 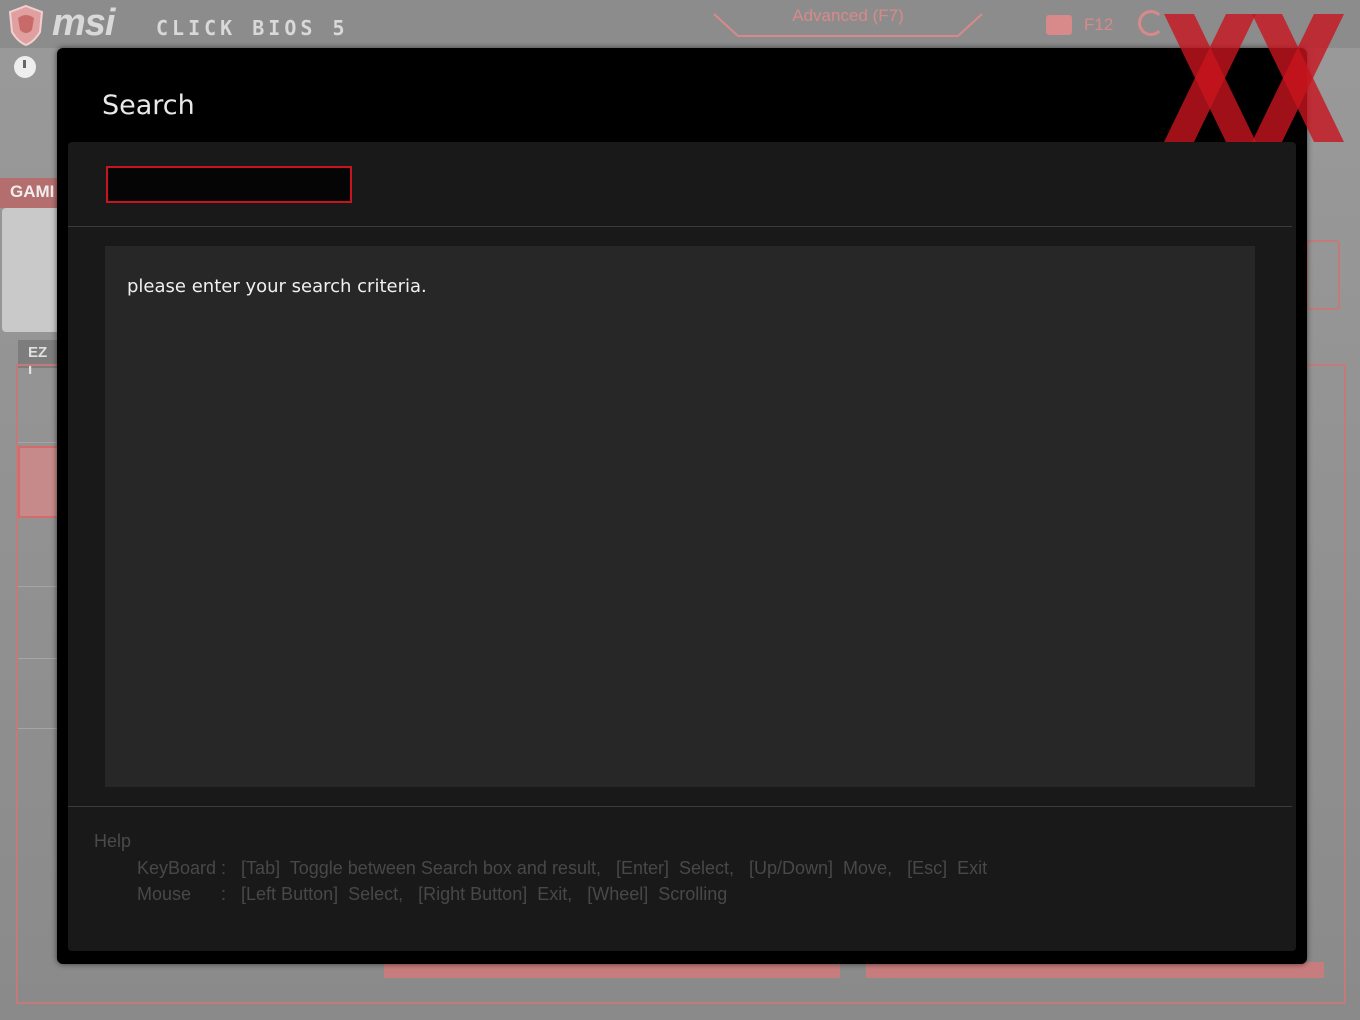 What do you see at coordinates (229, 184) in the screenshot?
I see `search-input` at bounding box center [229, 184].